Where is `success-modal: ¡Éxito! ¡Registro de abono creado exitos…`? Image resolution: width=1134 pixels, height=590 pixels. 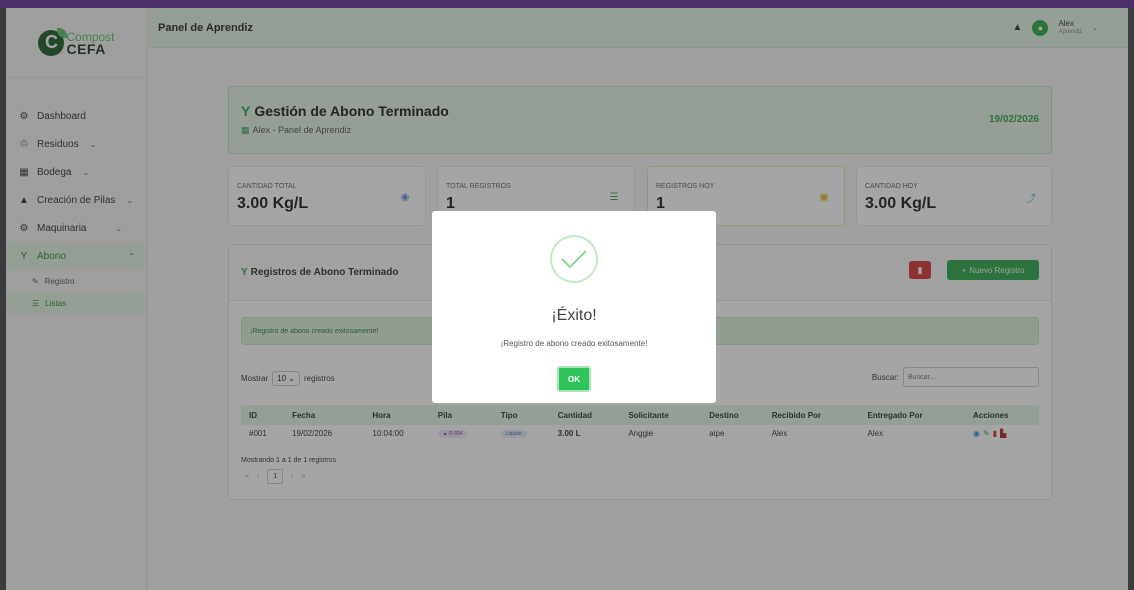
success-modal: ¡Éxito! ¡Registro de abono creado exitos… is located at coordinates (574, 307).